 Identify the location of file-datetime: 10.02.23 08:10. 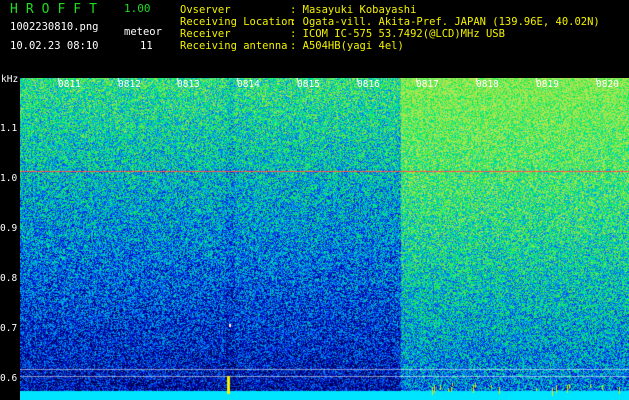
(54, 46).